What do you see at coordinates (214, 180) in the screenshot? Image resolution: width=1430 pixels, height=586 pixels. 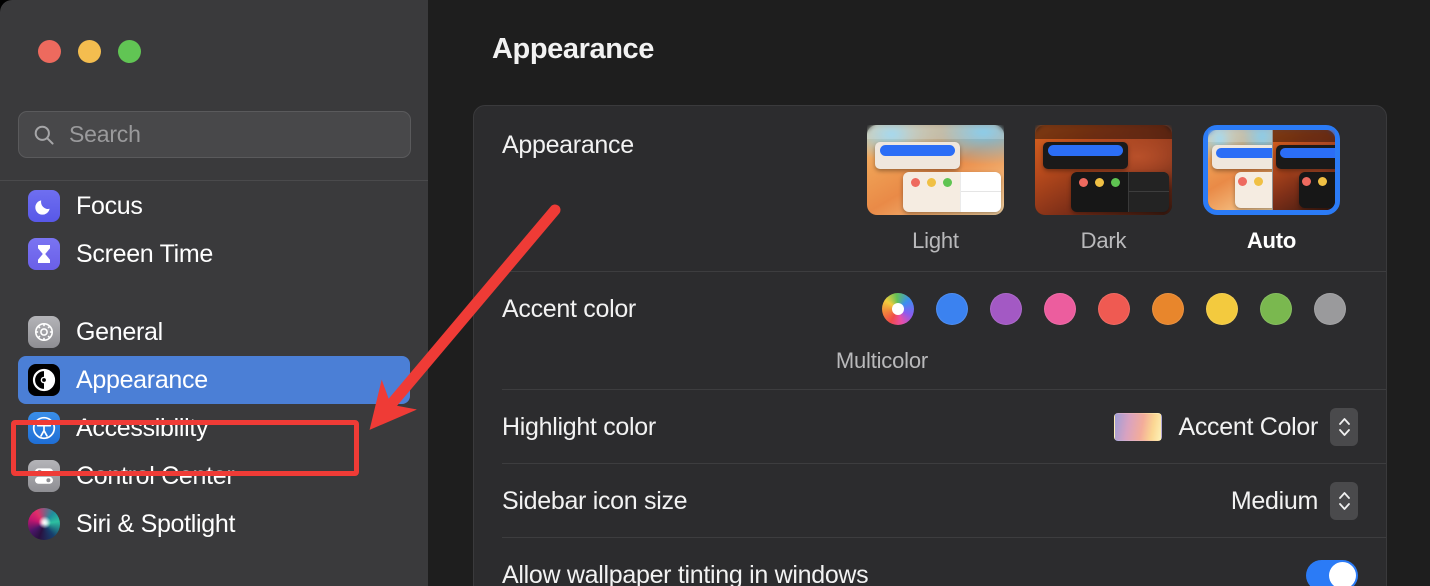 I see `sidebar-divider` at bounding box center [214, 180].